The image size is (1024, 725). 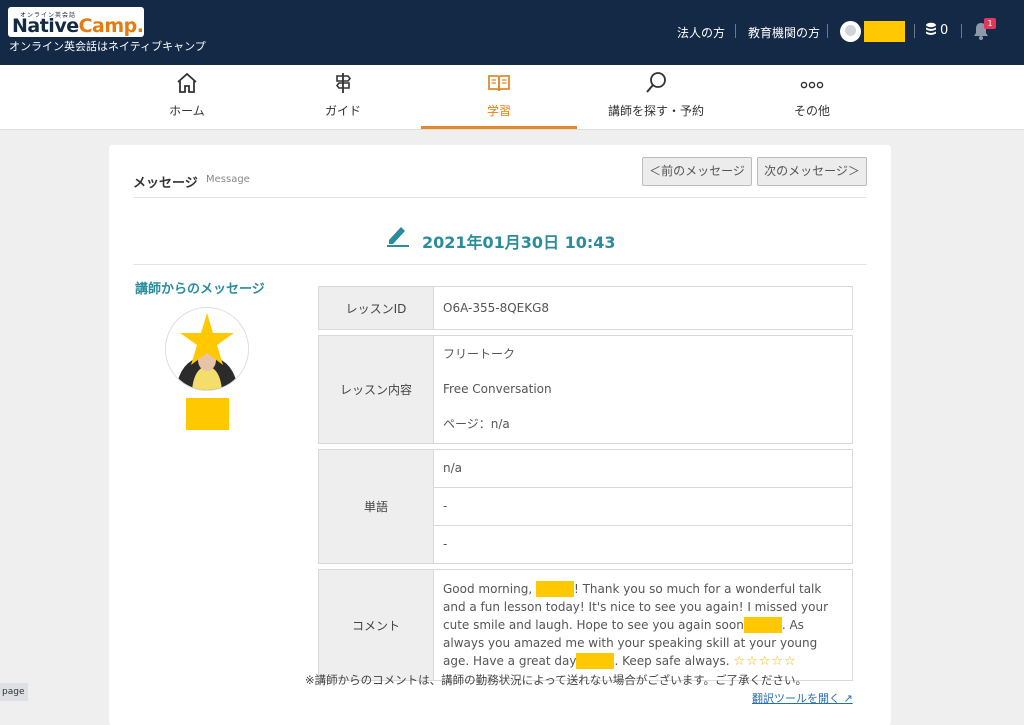 I want to click on nav-guide: ガイド, so click(x=343, y=97).